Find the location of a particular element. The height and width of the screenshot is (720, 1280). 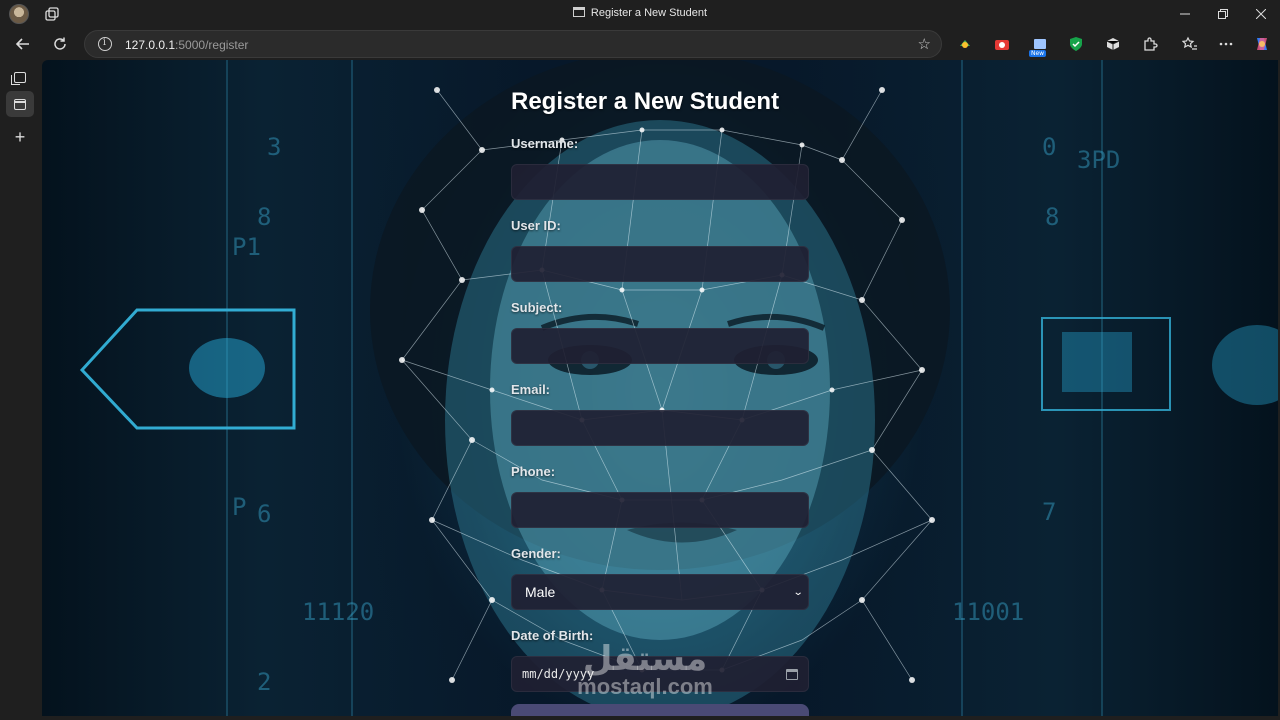

tab-actions-icon is located at coordinates (18, 78).